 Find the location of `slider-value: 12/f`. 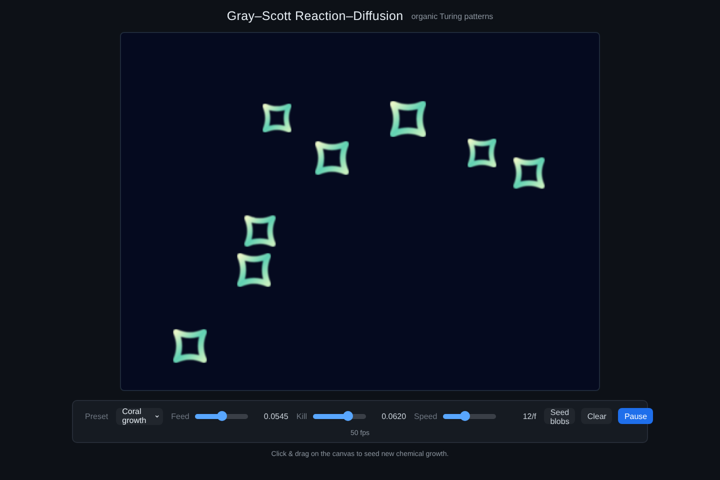

slider-value: 12/f is located at coordinates (529, 416).